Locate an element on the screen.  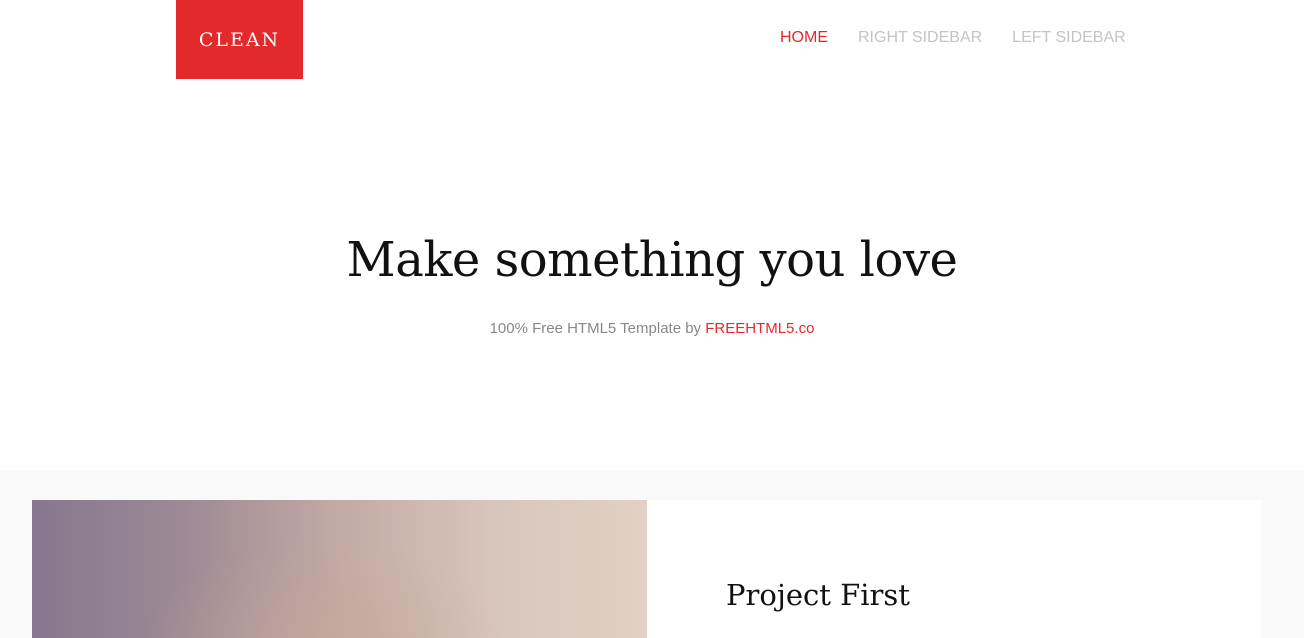
nav-link-home: HOME is located at coordinates (804, 37).